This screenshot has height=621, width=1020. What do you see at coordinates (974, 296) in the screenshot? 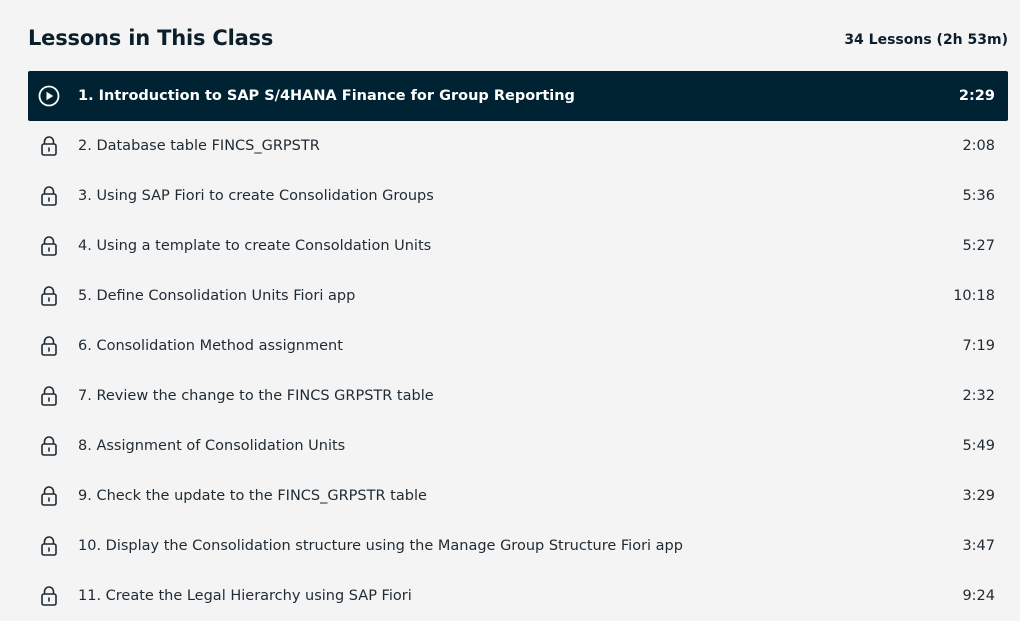
I see `lesson-duration: 10:18` at bounding box center [974, 296].